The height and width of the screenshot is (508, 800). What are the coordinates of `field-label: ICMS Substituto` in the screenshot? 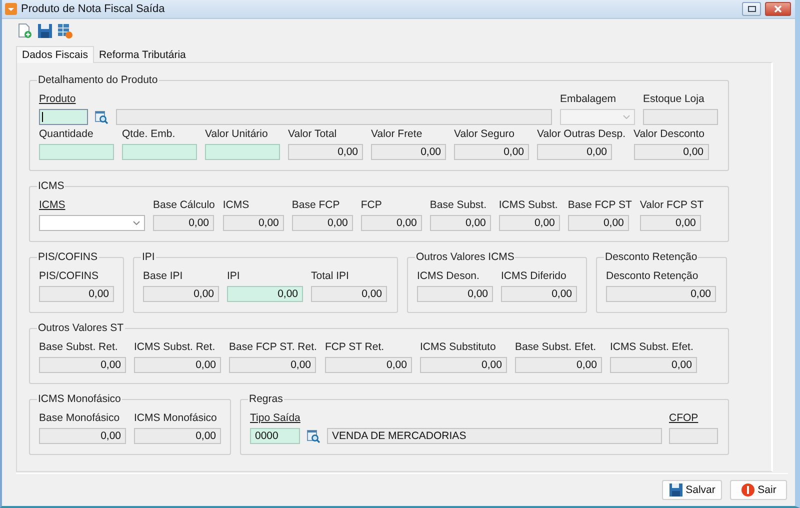 It's located at (458, 347).